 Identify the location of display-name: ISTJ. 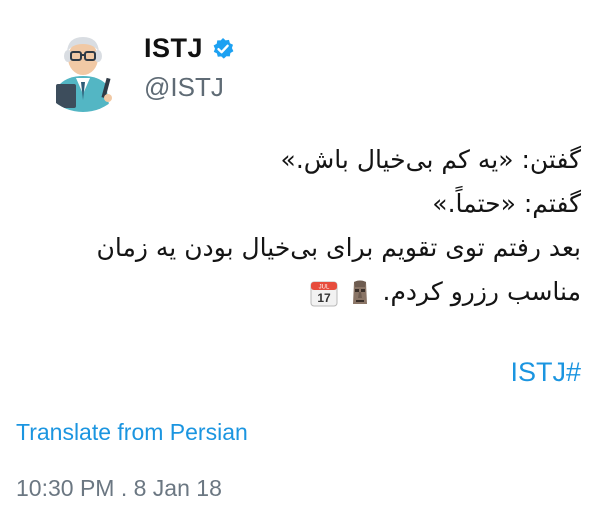
(173, 48).